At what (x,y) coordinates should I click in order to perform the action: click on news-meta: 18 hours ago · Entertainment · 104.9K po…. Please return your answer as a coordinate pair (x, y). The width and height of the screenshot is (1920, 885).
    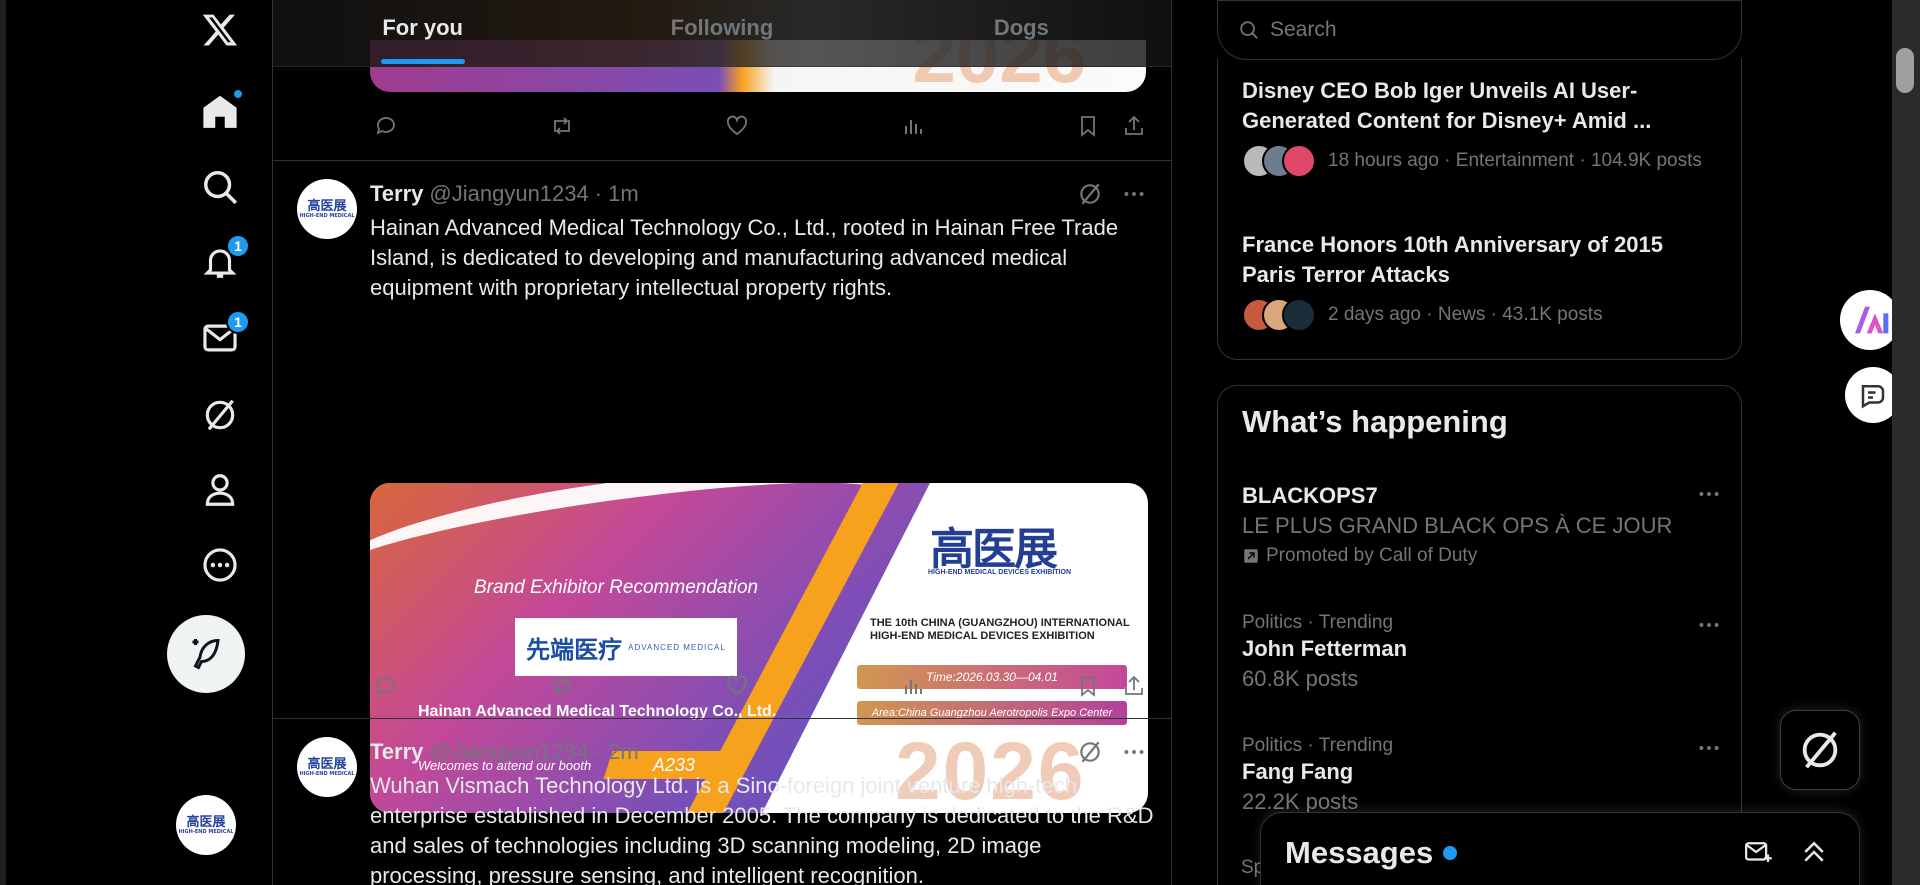
    Looking at the image, I should click on (1515, 160).